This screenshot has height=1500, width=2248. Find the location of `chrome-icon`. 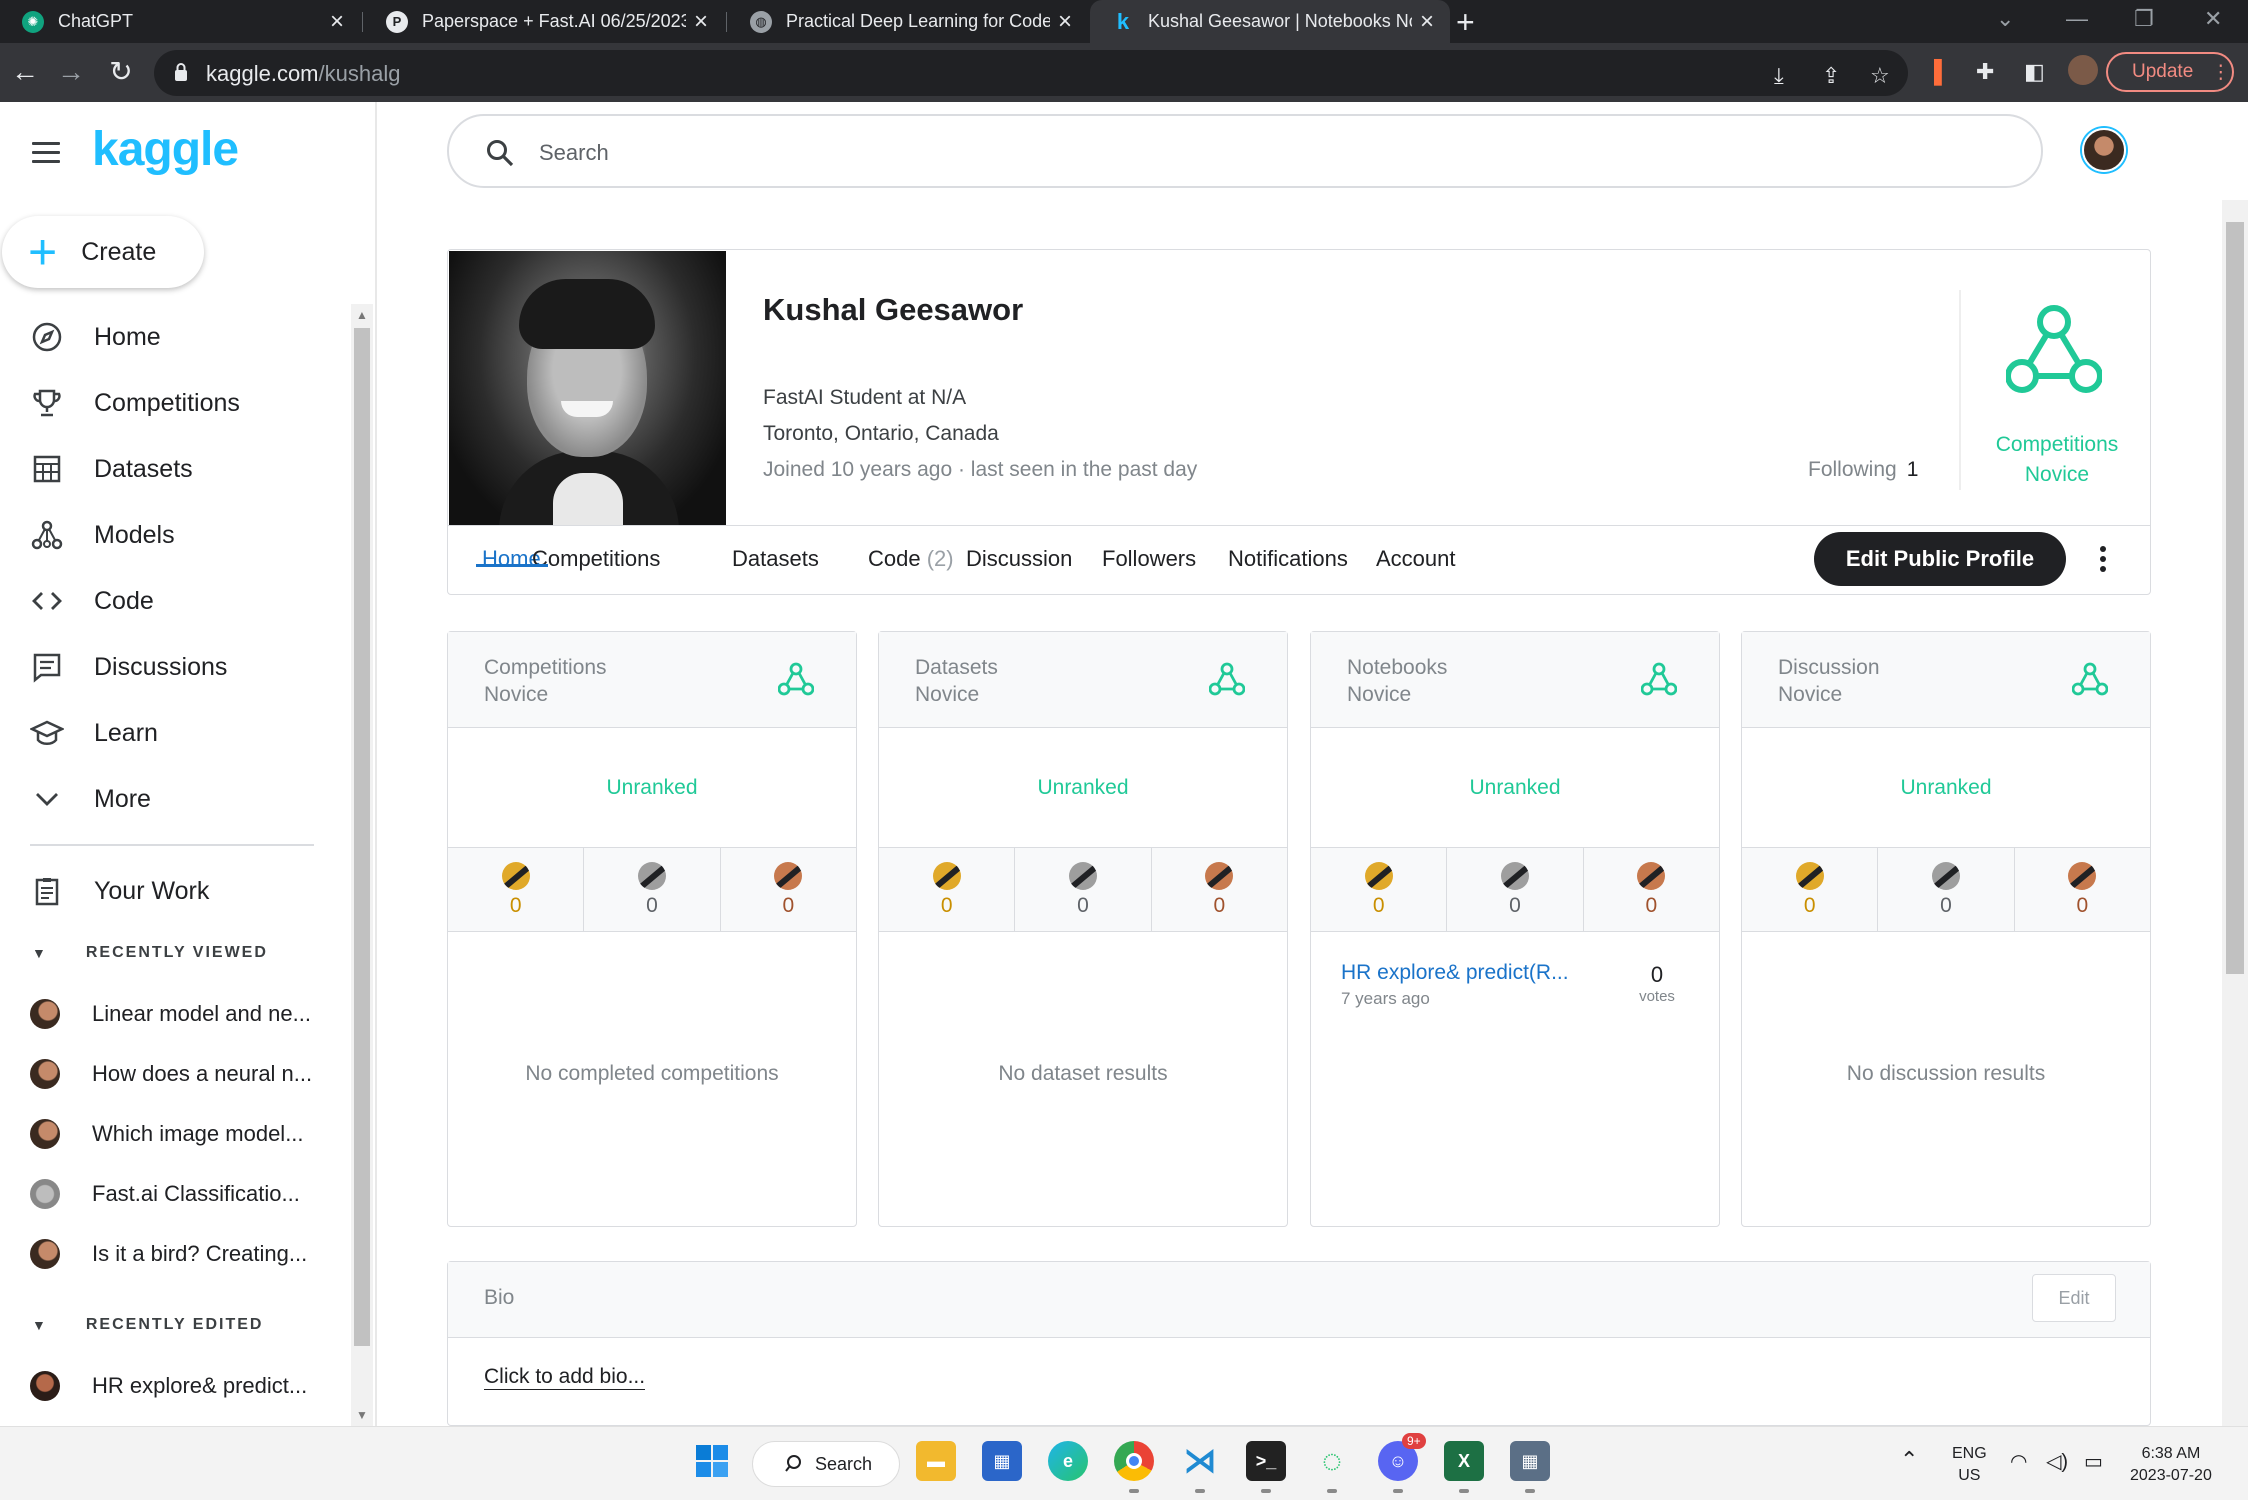

chrome-icon is located at coordinates (1134, 1461).